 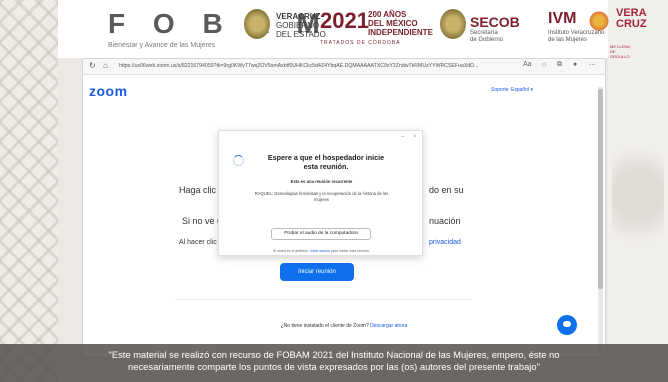 What do you see at coordinates (323, 299) in the screenshot?
I see `divider` at bounding box center [323, 299].